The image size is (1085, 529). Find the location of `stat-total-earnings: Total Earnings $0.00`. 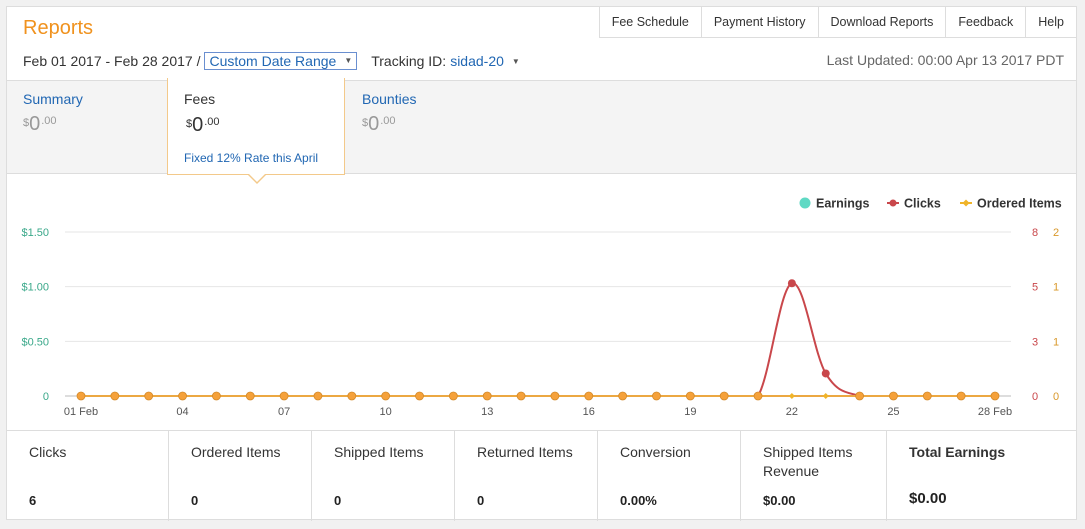

stat-total-earnings: Total Earnings $0.00 is located at coordinates (981, 476).